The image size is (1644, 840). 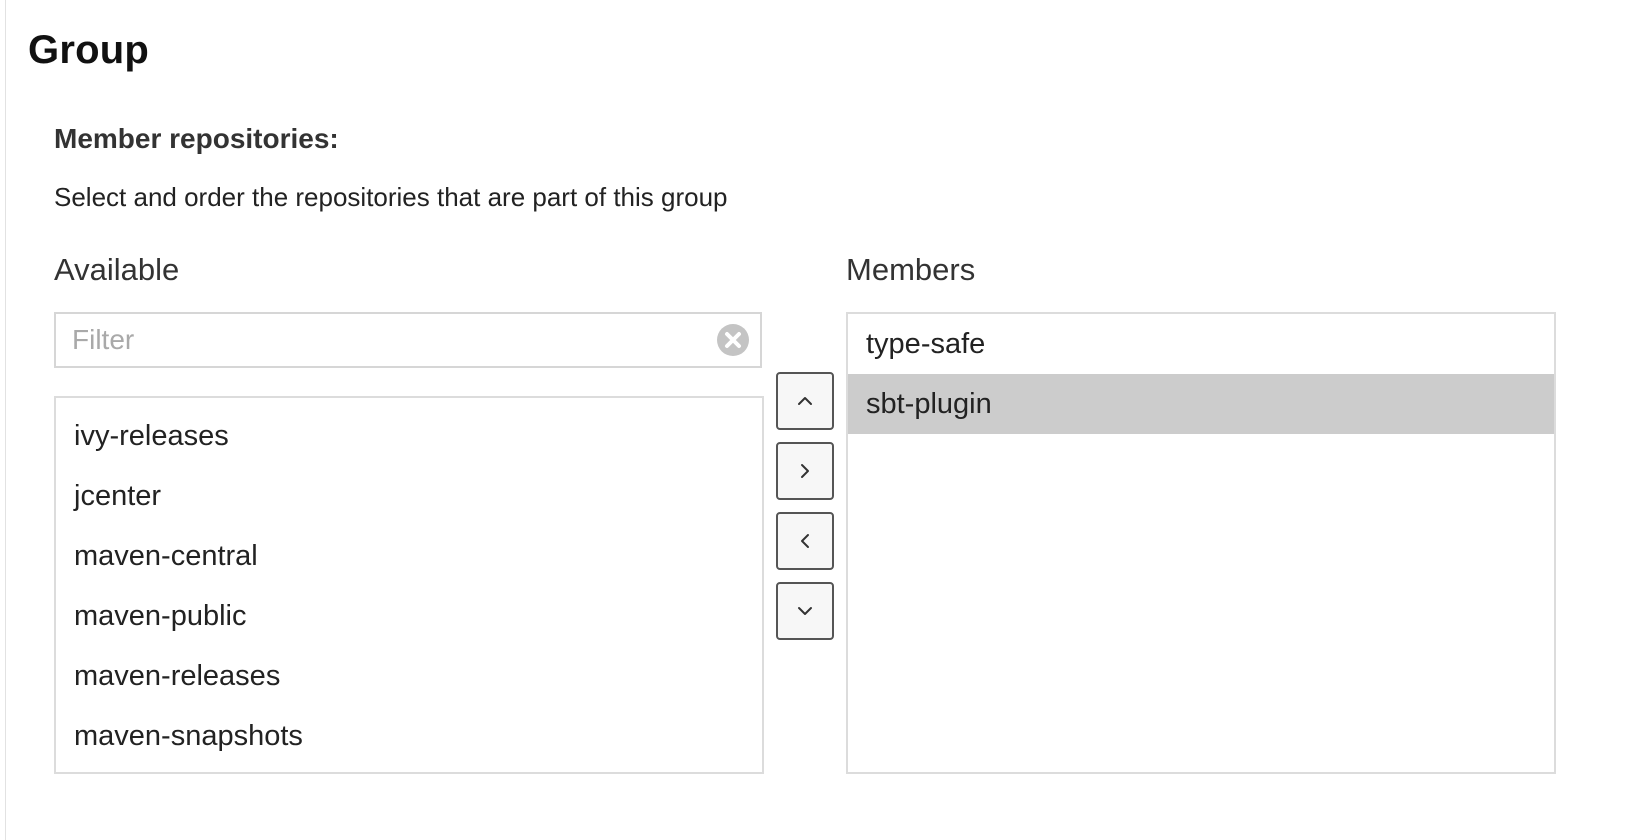 What do you see at coordinates (376, 340) in the screenshot?
I see `filter-input` at bounding box center [376, 340].